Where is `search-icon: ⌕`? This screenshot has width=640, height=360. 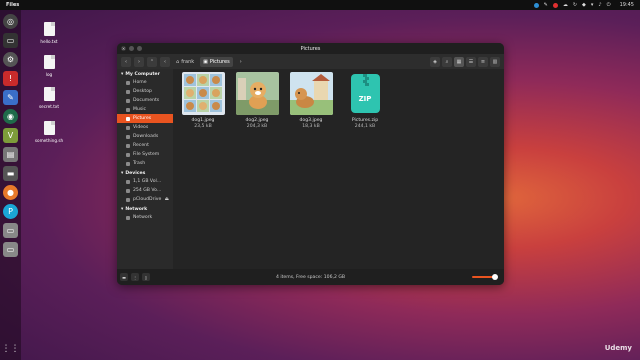
search-icon: ⌕ is located at coordinates (447, 61).